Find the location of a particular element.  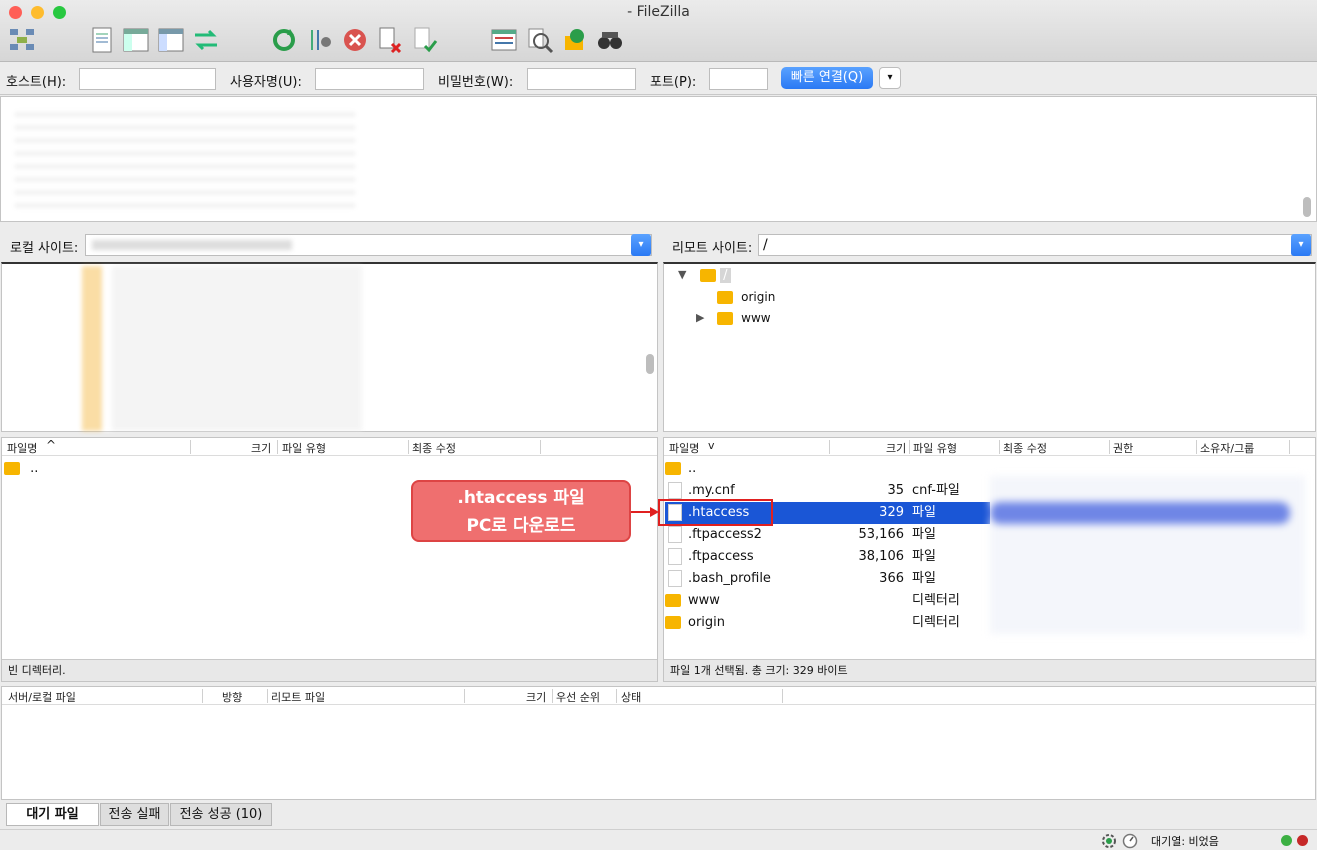

list-item: .. is located at coordinates (21, 469).